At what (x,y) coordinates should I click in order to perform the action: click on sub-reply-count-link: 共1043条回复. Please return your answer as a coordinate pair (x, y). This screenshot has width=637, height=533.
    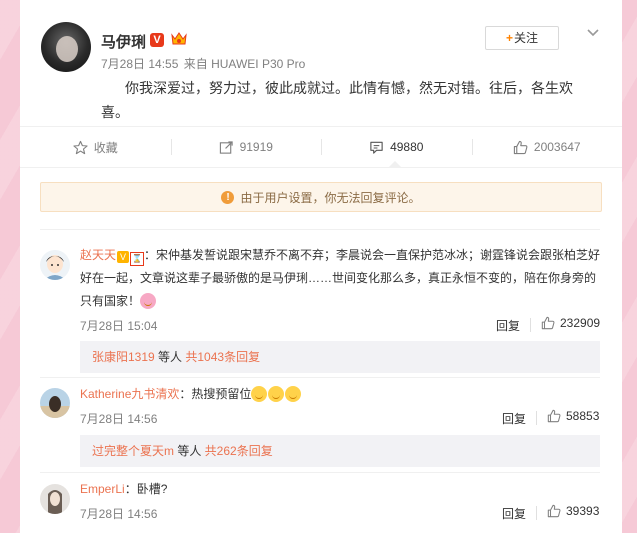
    Looking at the image, I should click on (222, 357).